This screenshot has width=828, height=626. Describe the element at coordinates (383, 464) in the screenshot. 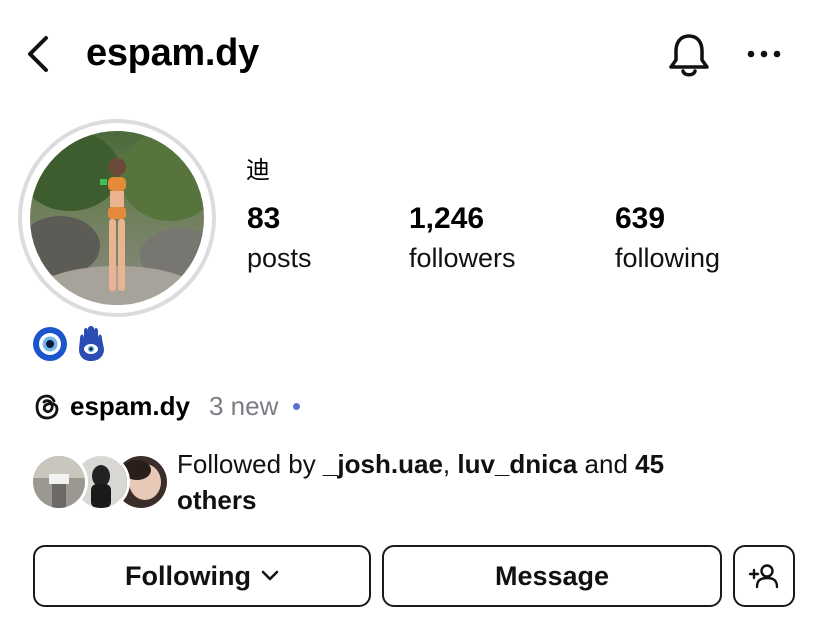

I see `mutual-user-1: _josh.uae` at that location.